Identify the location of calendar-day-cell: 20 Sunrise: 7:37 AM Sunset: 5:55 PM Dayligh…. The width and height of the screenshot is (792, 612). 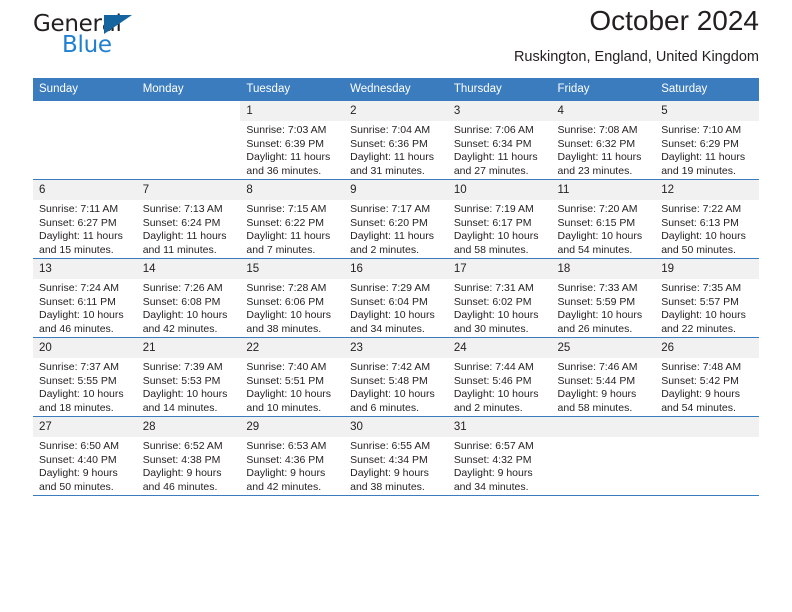
(85, 377).